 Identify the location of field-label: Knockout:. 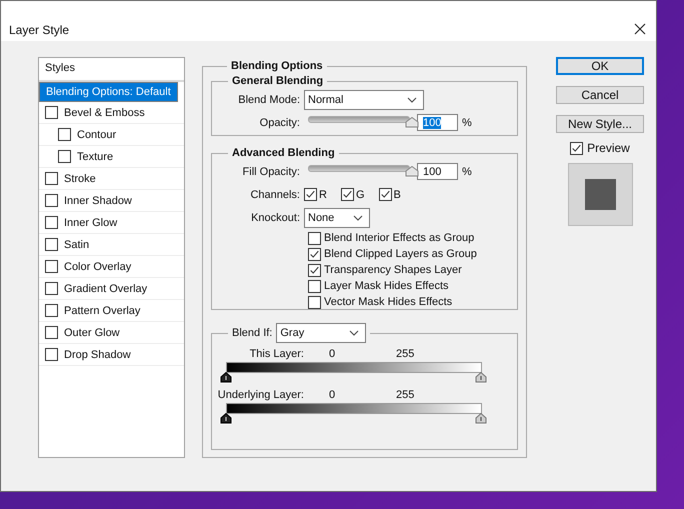
(275, 218).